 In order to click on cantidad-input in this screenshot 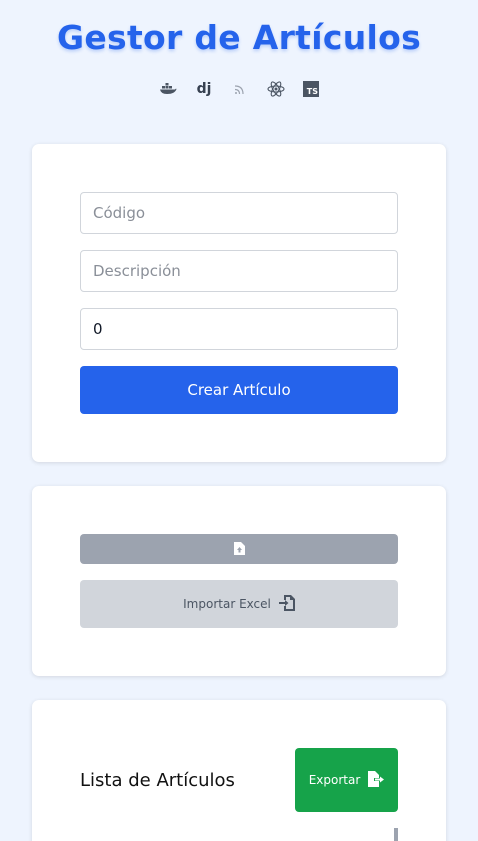, I will do `click(239, 329)`.